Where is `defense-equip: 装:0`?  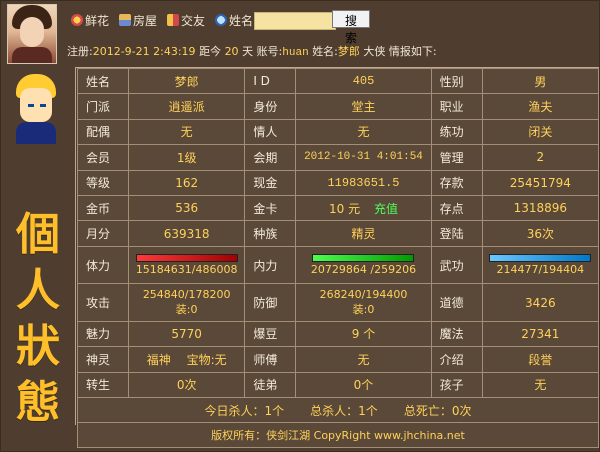
defense-equip: 装:0 is located at coordinates (363, 310).